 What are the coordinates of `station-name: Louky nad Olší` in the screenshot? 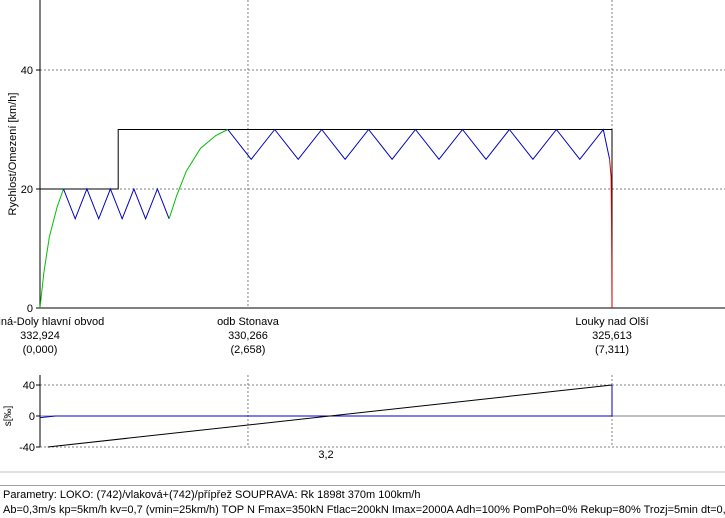 It's located at (611, 322).